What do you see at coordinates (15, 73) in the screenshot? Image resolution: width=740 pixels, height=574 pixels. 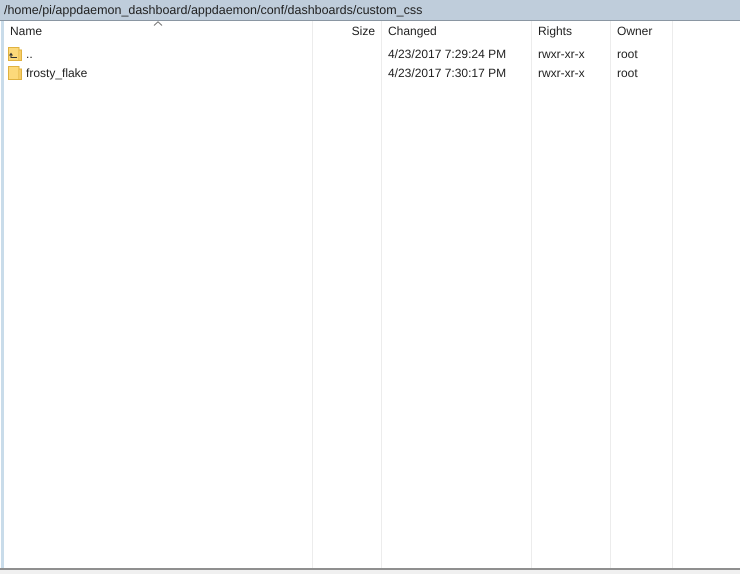 I see `folder-icon` at bounding box center [15, 73].